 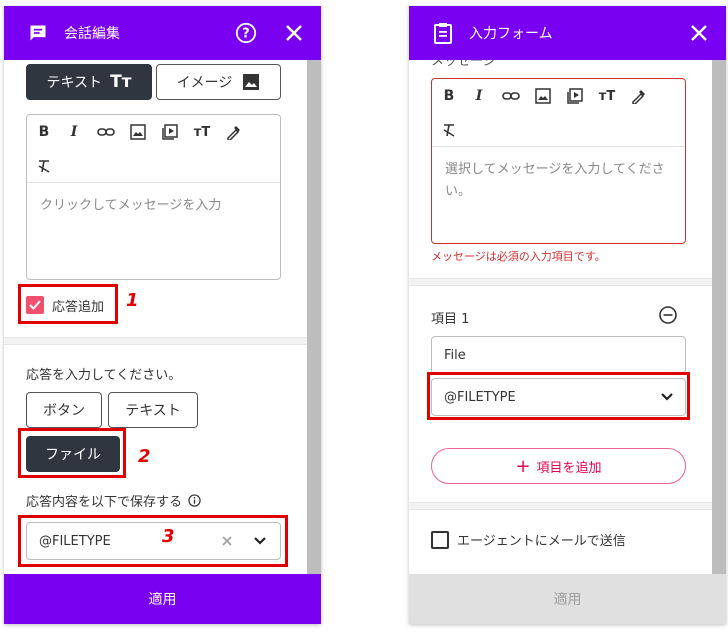 What do you see at coordinates (104, 502) in the screenshot?
I see `save-as-label: 応答内容を以下で保存する` at bounding box center [104, 502].